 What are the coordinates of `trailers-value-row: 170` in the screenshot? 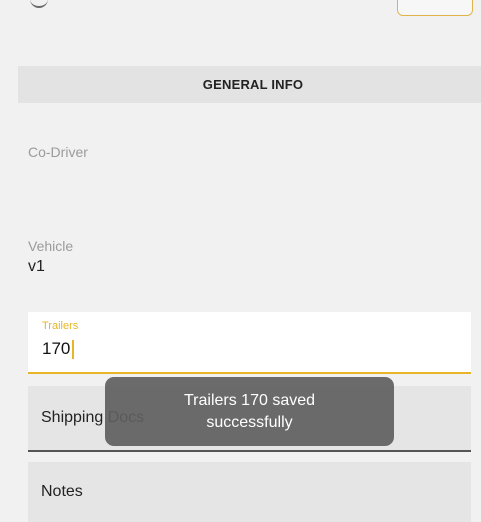 It's located at (256, 349).